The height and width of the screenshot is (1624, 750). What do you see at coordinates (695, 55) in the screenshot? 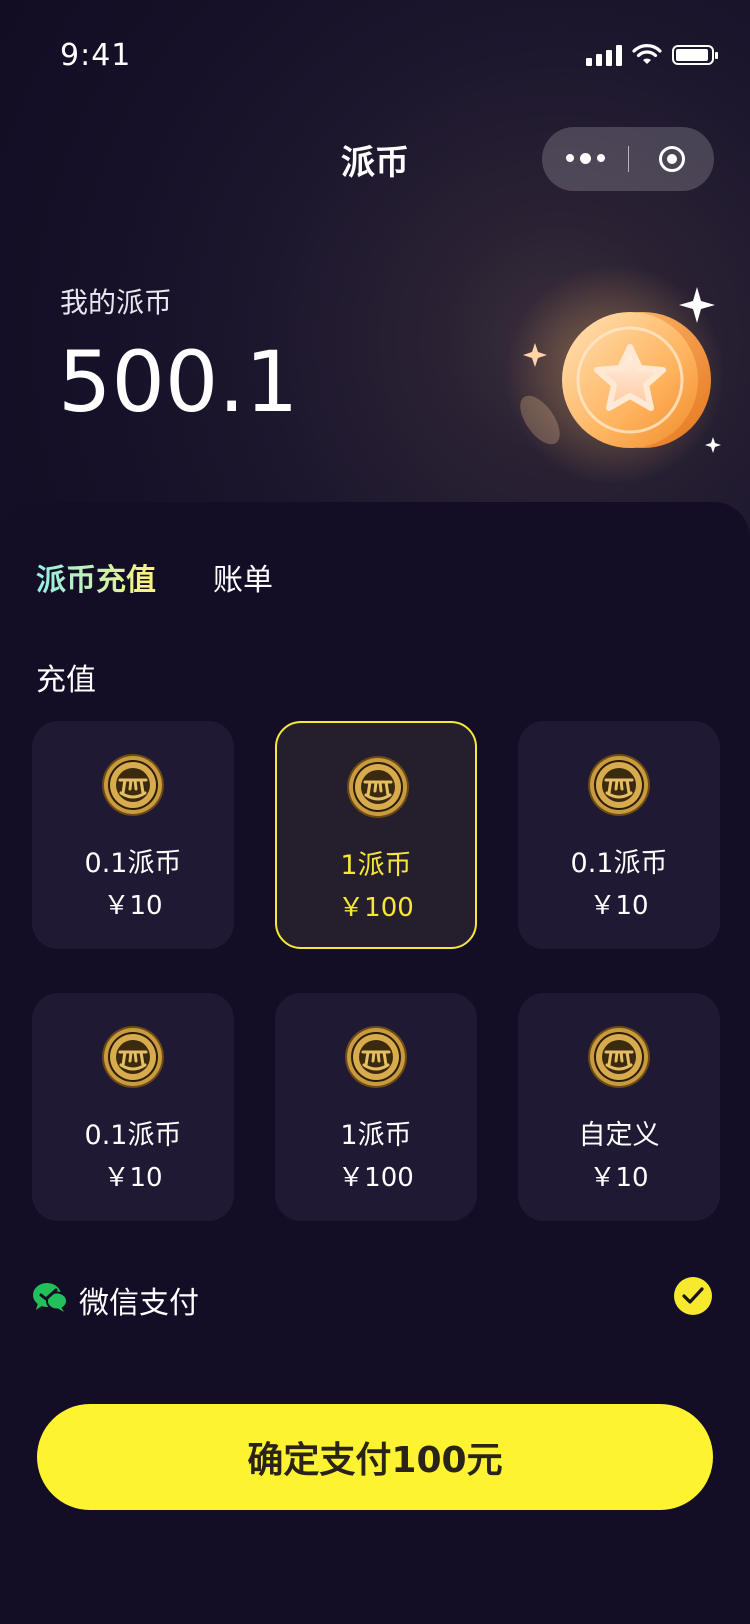
I see `battery-icon` at bounding box center [695, 55].